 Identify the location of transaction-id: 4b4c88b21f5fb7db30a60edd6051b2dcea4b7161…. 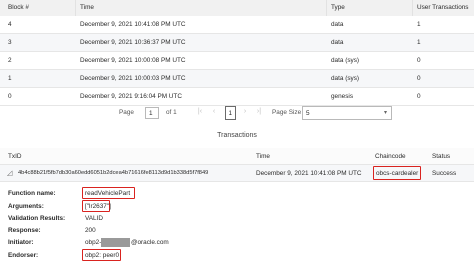
(113, 173).